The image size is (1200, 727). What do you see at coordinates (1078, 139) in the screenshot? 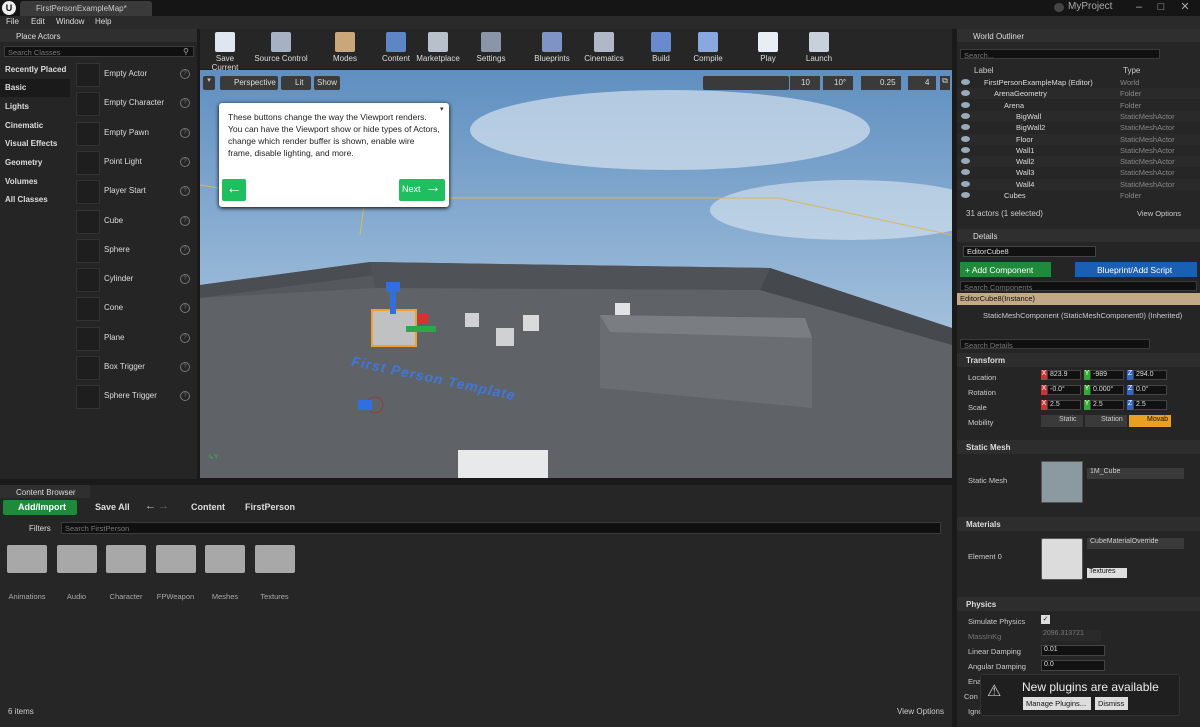
I see `outliner-row: Floor StaticMeshActor` at bounding box center [1078, 139].